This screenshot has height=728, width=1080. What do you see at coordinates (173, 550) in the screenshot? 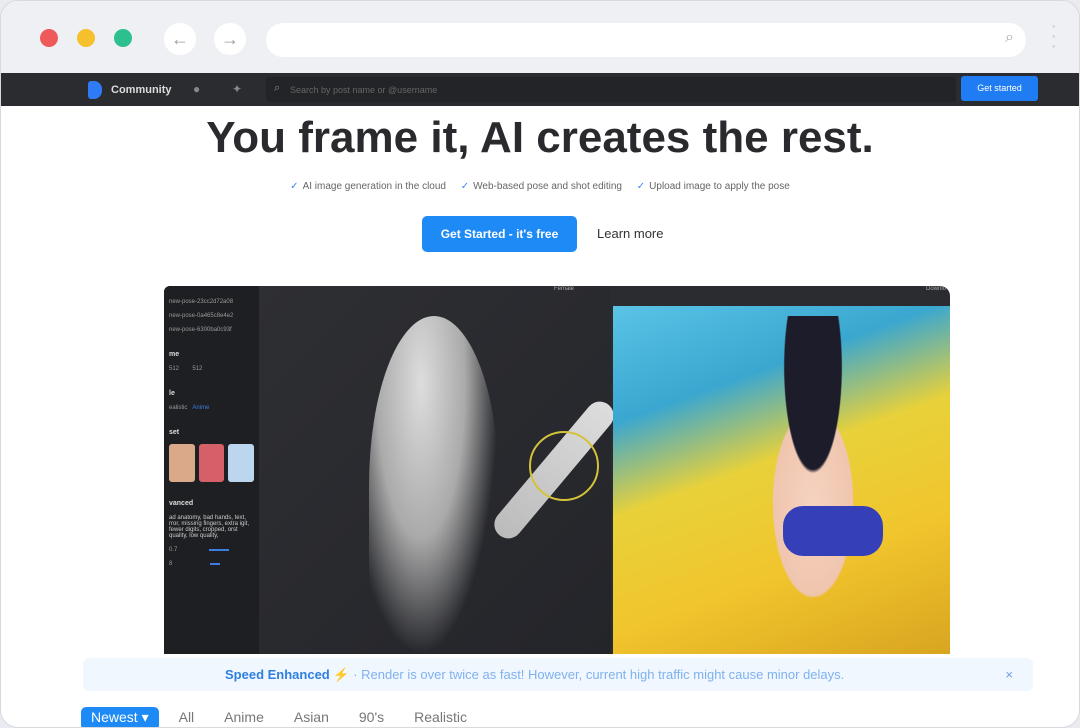
I see `slider-value: 0.7` at bounding box center [173, 550].